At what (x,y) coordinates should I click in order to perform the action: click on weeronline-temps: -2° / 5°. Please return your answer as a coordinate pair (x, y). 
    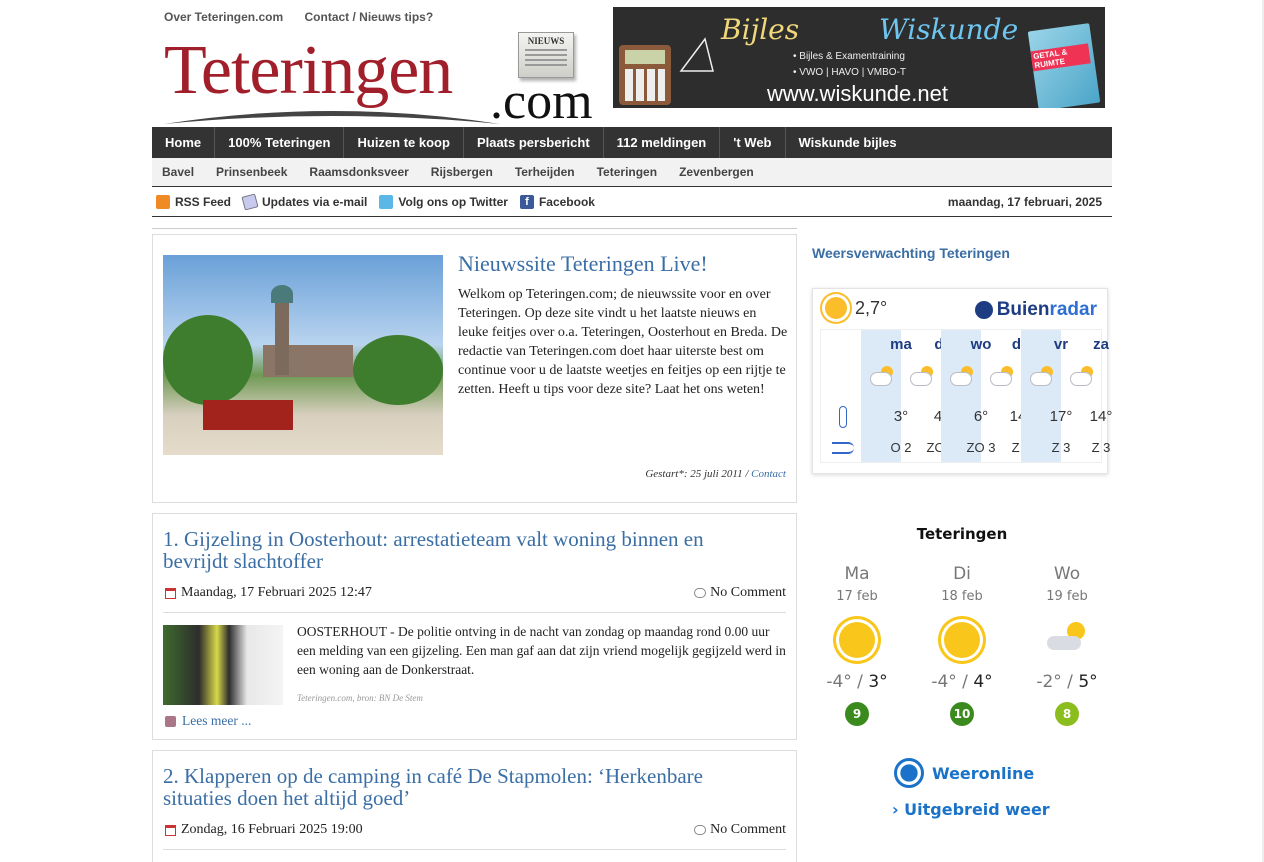
    Looking at the image, I should click on (1067, 682).